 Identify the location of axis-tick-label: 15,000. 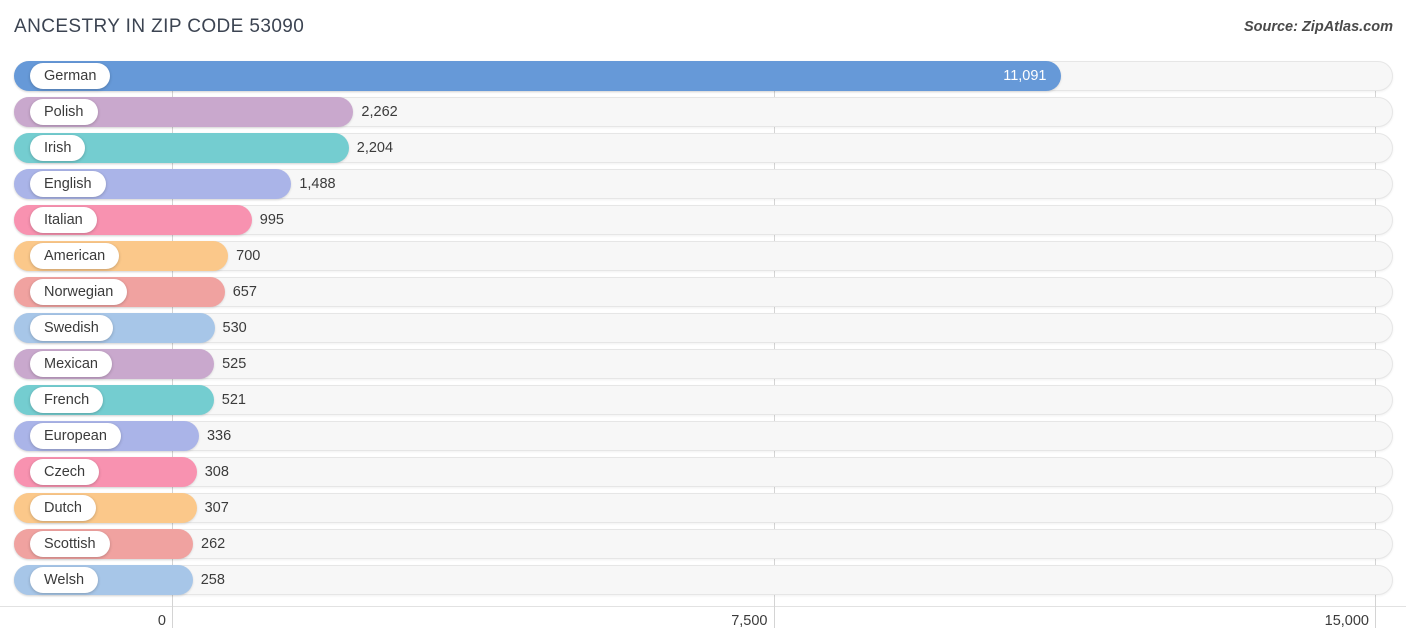
(1346, 621).